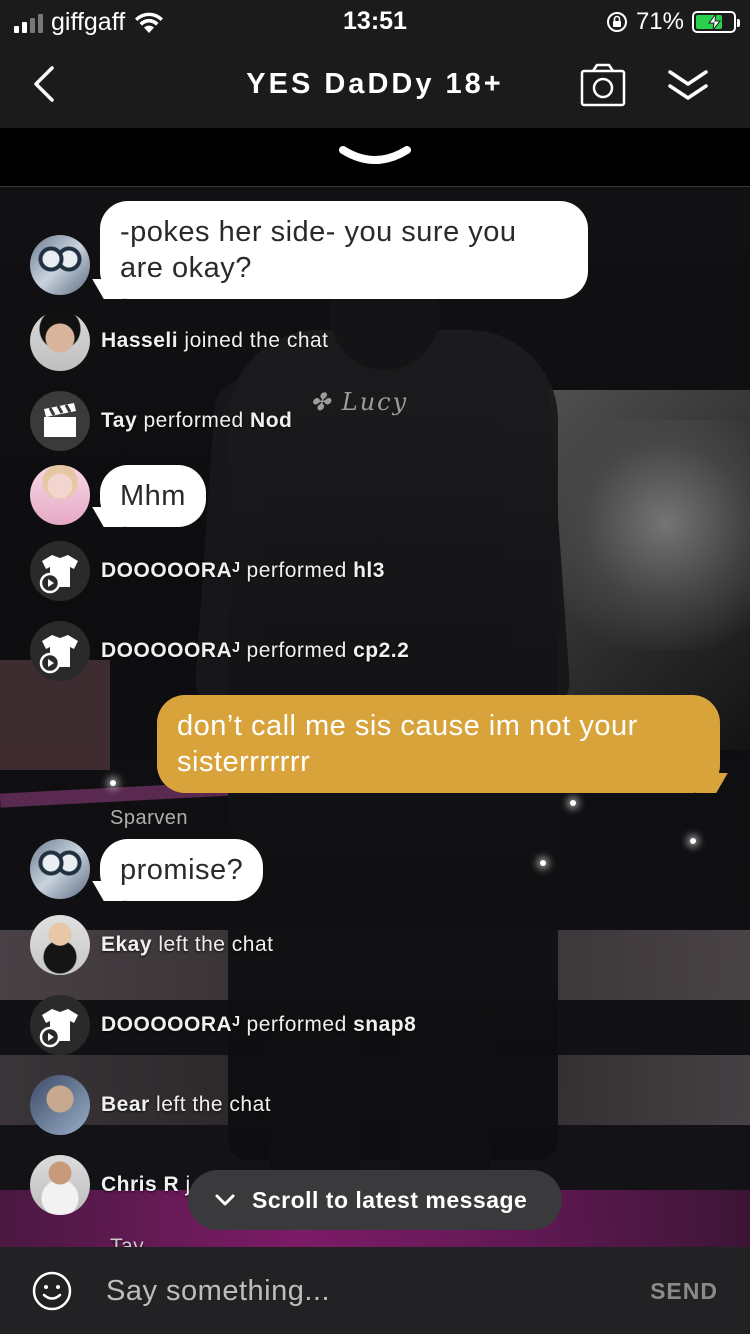  I want to click on rotation-lock-icon, so click(616, 22).